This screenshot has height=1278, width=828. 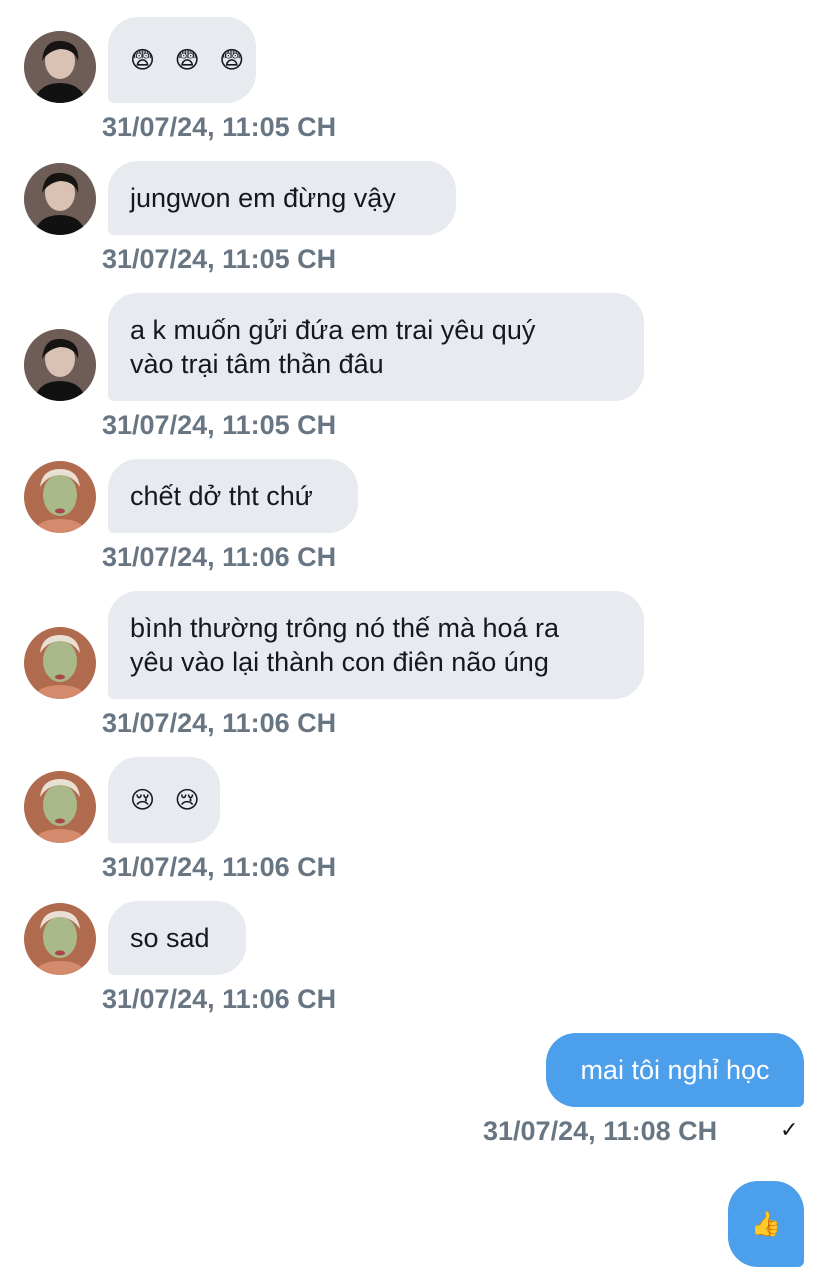 What do you see at coordinates (168, 800) in the screenshot?
I see `message-text: 😢 😢` at bounding box center [168, 800].